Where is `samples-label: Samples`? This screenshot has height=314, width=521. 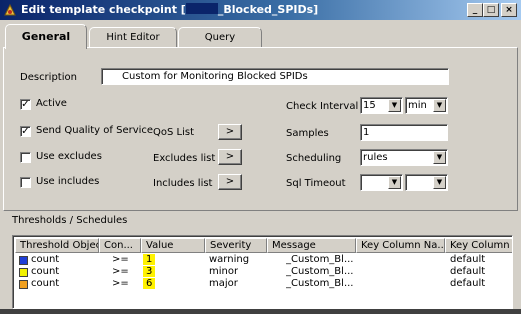
samples-label: Samples is located at coordinates (307, 133).